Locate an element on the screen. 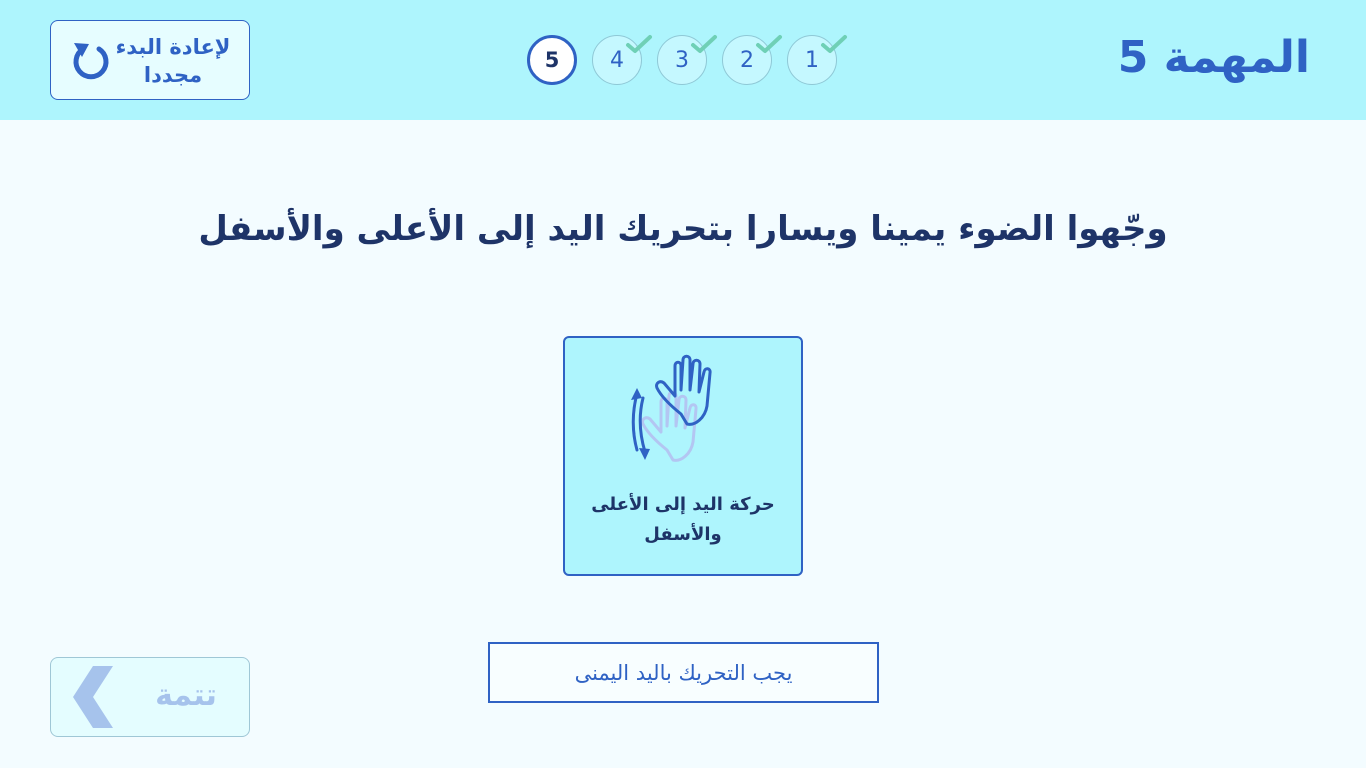 The image size is (1366, 768). continue-label: تتمة is located at coordinates (186, 695).